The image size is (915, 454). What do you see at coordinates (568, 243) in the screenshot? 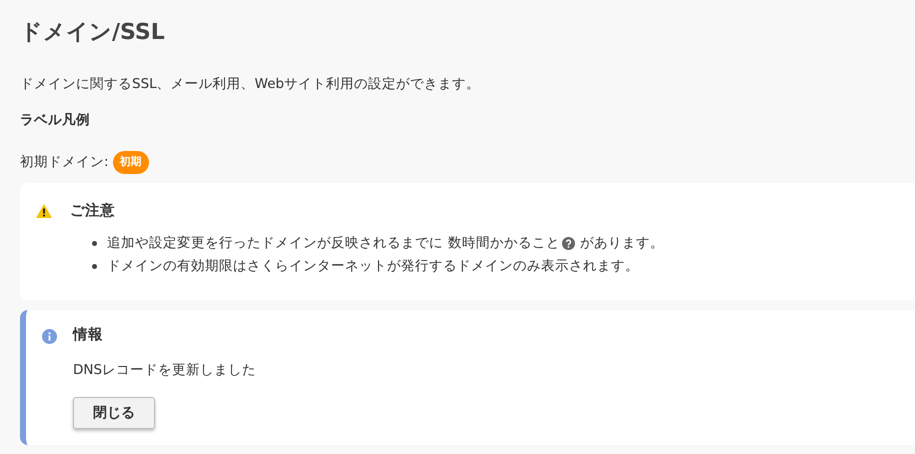
I see `help-icon` at bounding box center [568, 243].